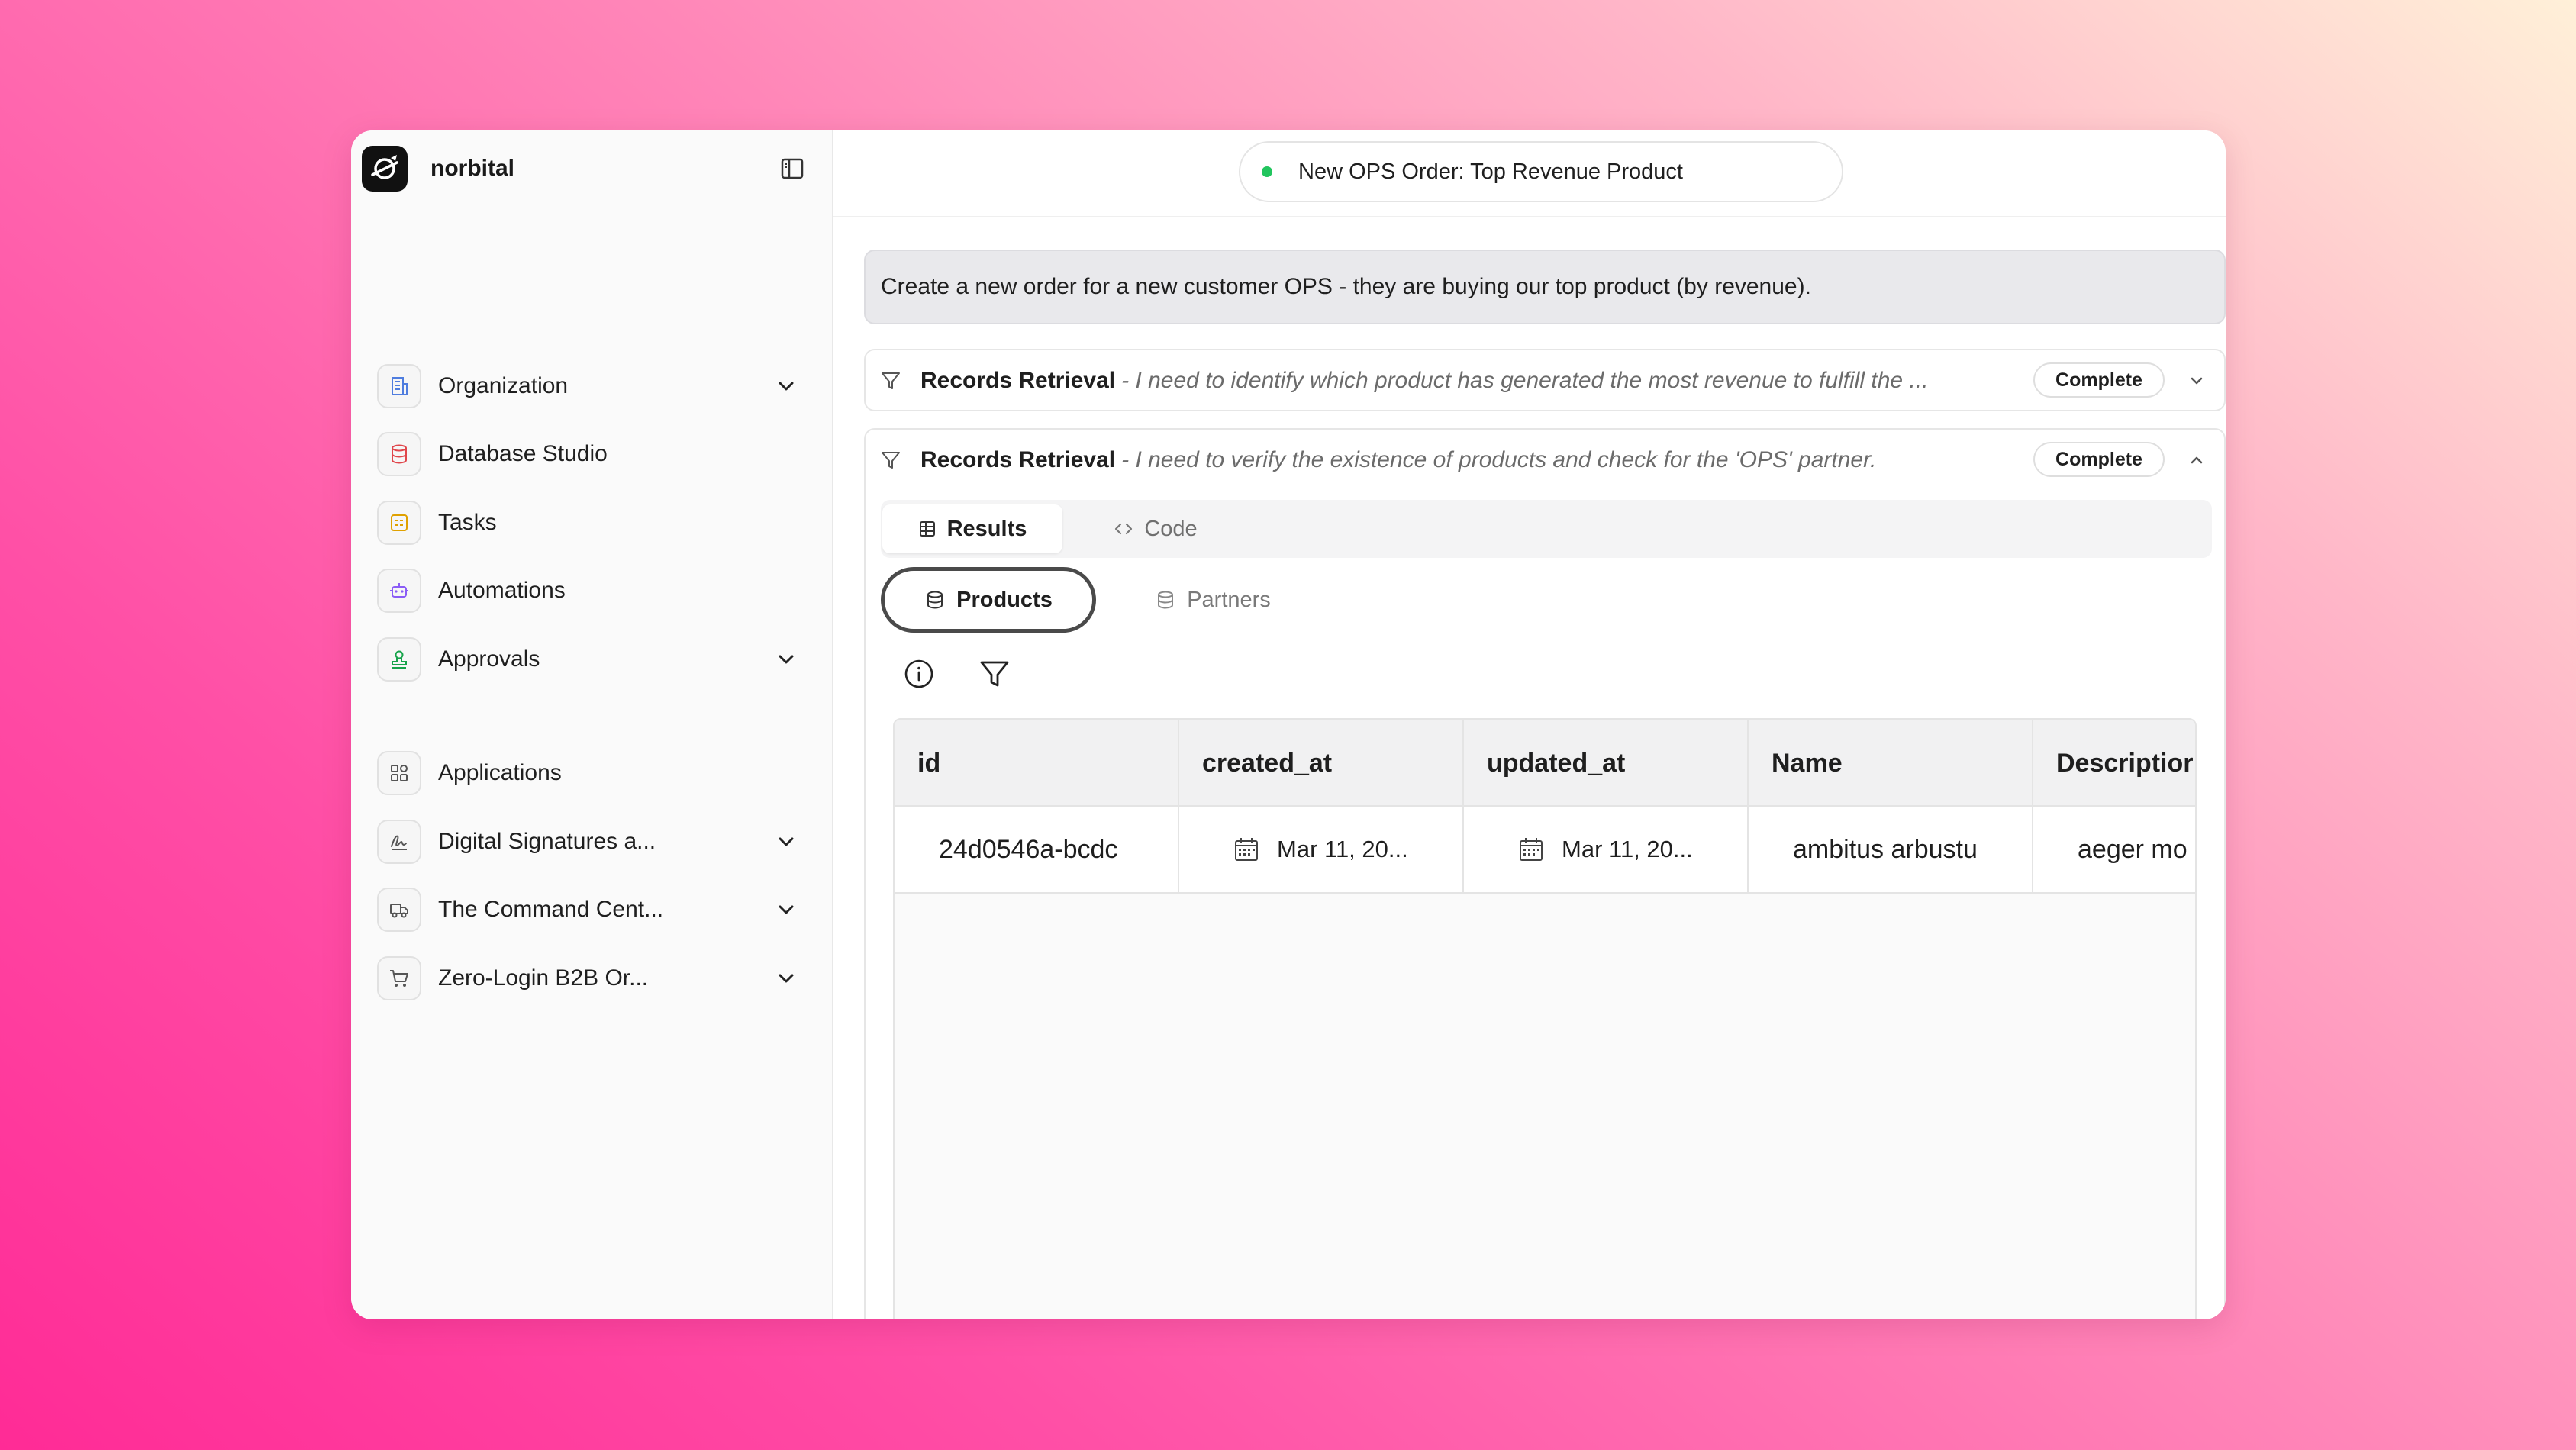  What do you see at coordinates (2114, 763) in the screenshot?
I see `column-header-description: Descriptior` at bounding box center [2114, 763].